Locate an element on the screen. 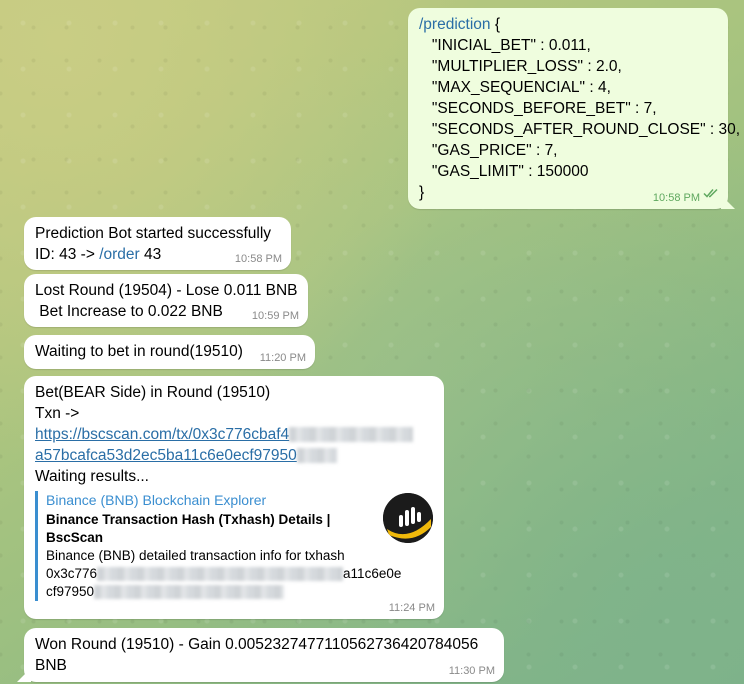 This screenshot has height=684, width=744. message-time: 10:59 PM is located at coordinates (275, 316).